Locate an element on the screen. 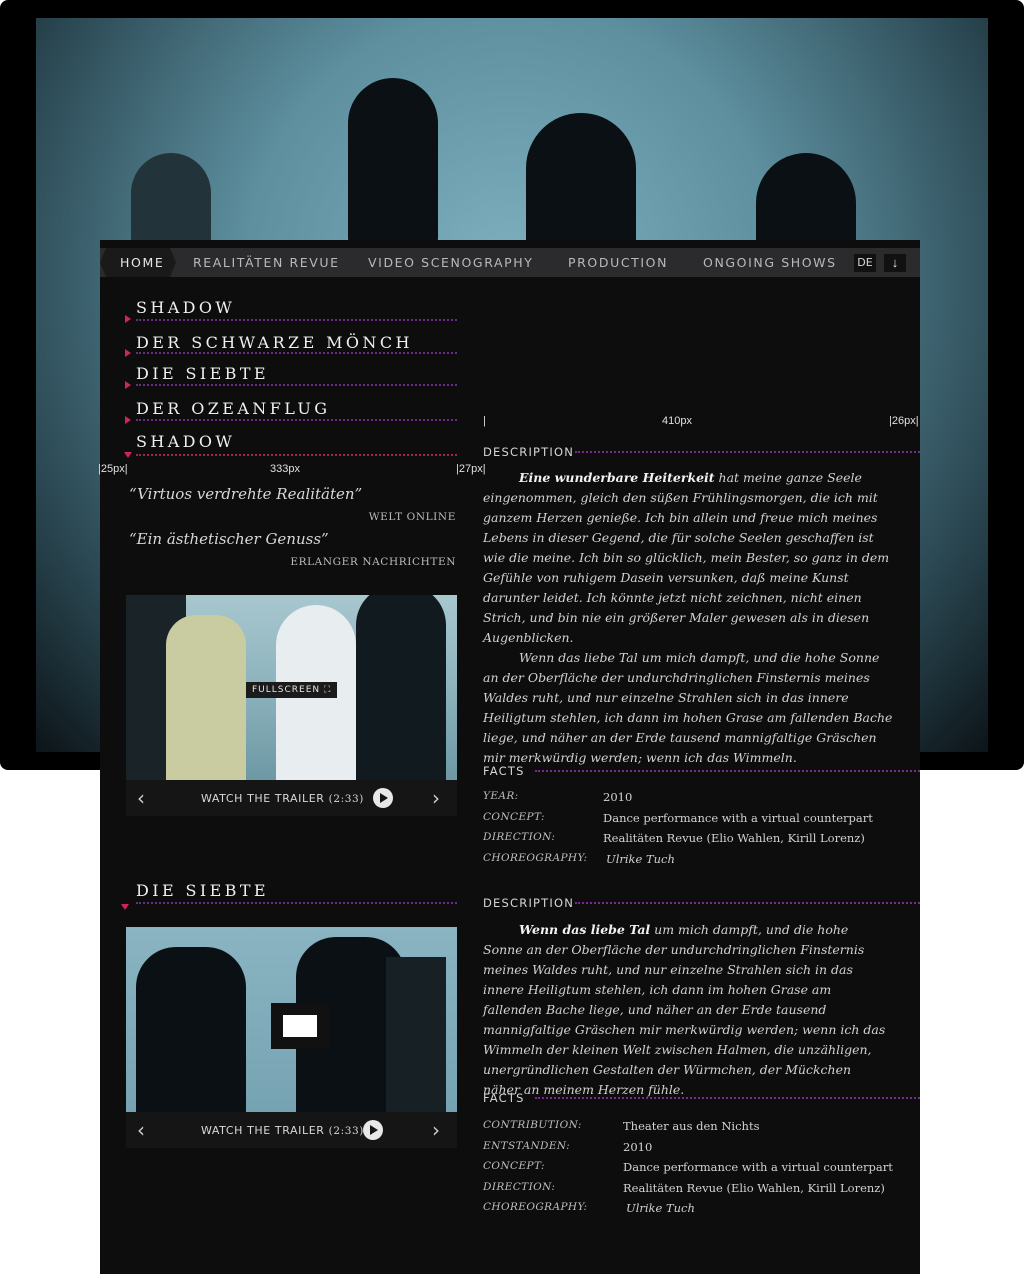 This screenshot has height=1274, width=1024. arrow-down-icon: ↓ is located at coordinates (895, 263).